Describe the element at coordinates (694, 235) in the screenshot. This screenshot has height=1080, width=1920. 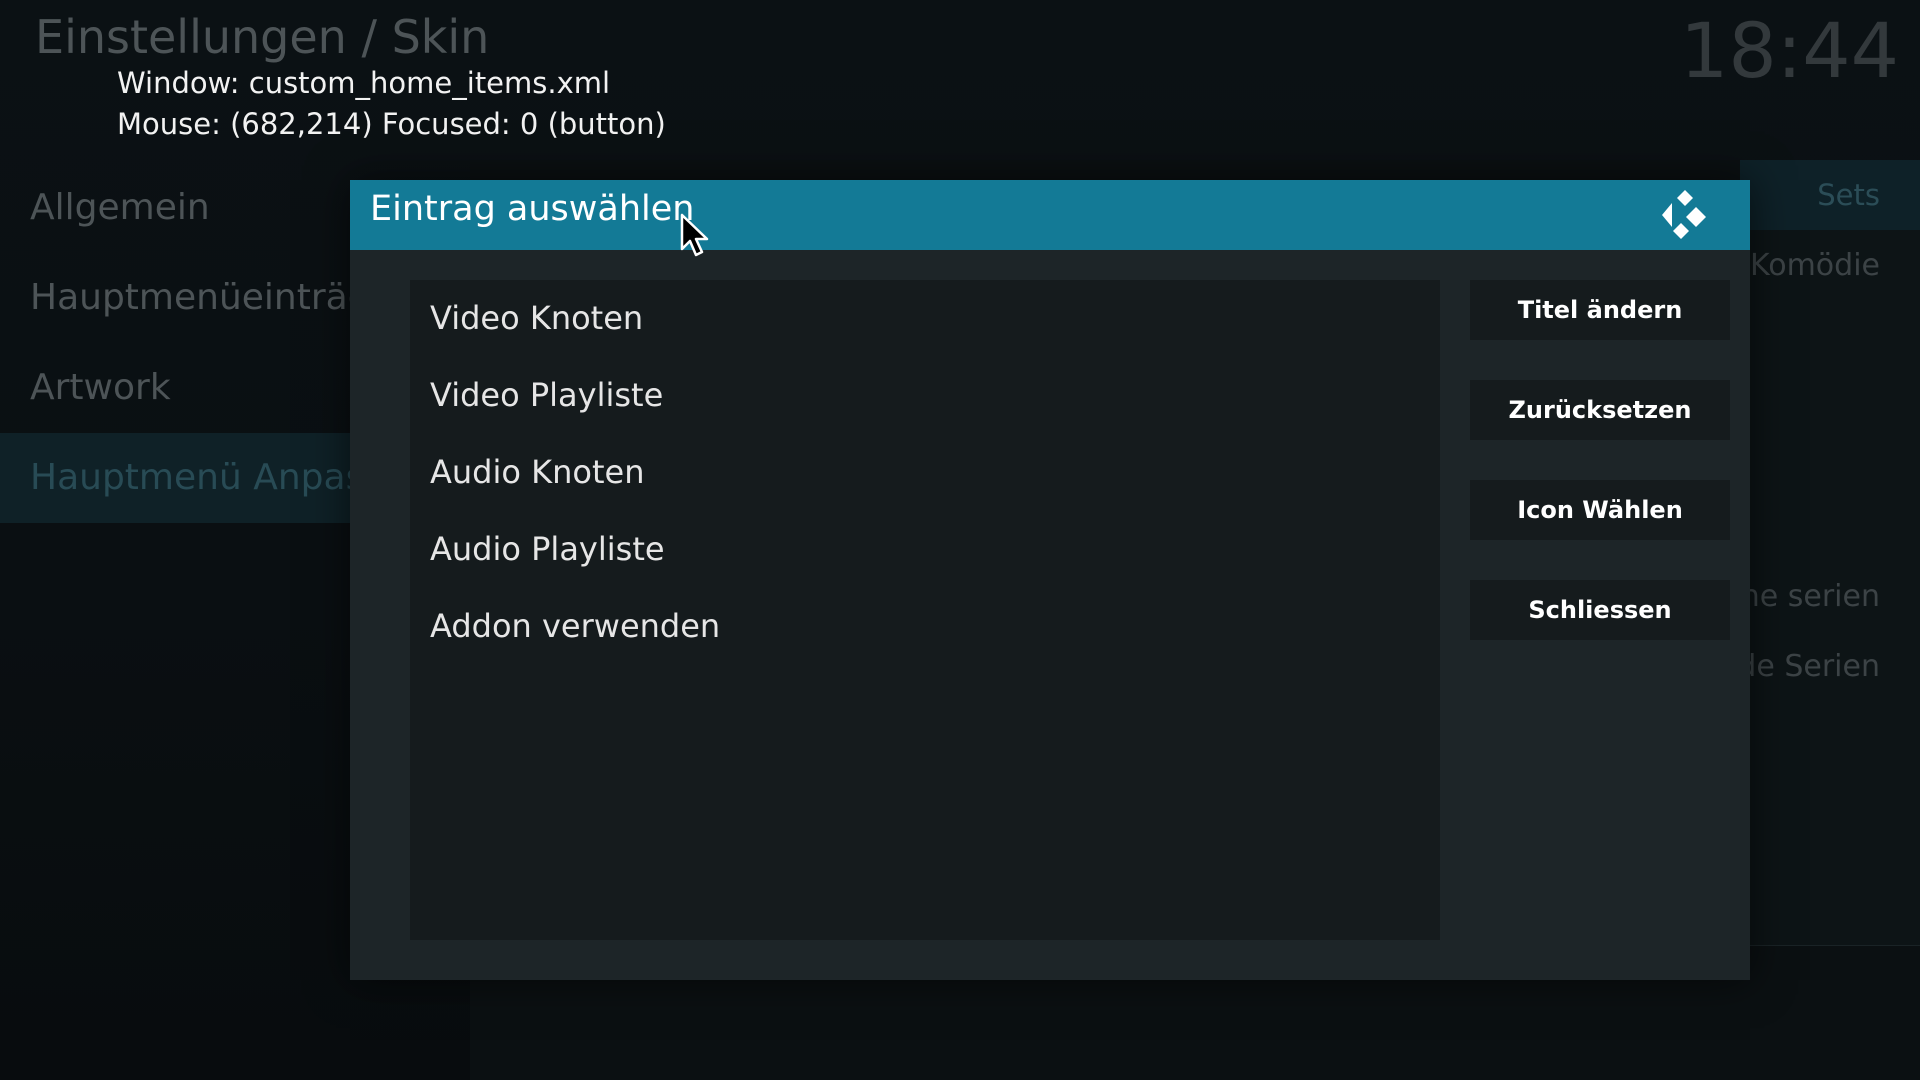
I see `mouse-cursor-icon` at that location.